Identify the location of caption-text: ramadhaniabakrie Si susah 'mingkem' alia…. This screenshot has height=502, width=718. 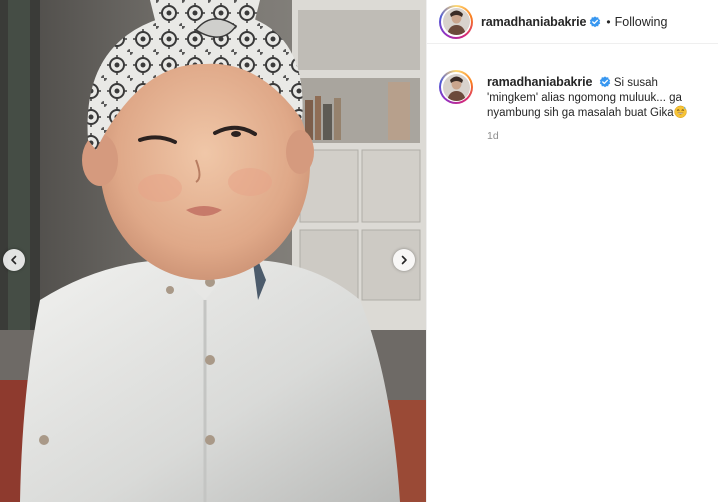
(594, 98).